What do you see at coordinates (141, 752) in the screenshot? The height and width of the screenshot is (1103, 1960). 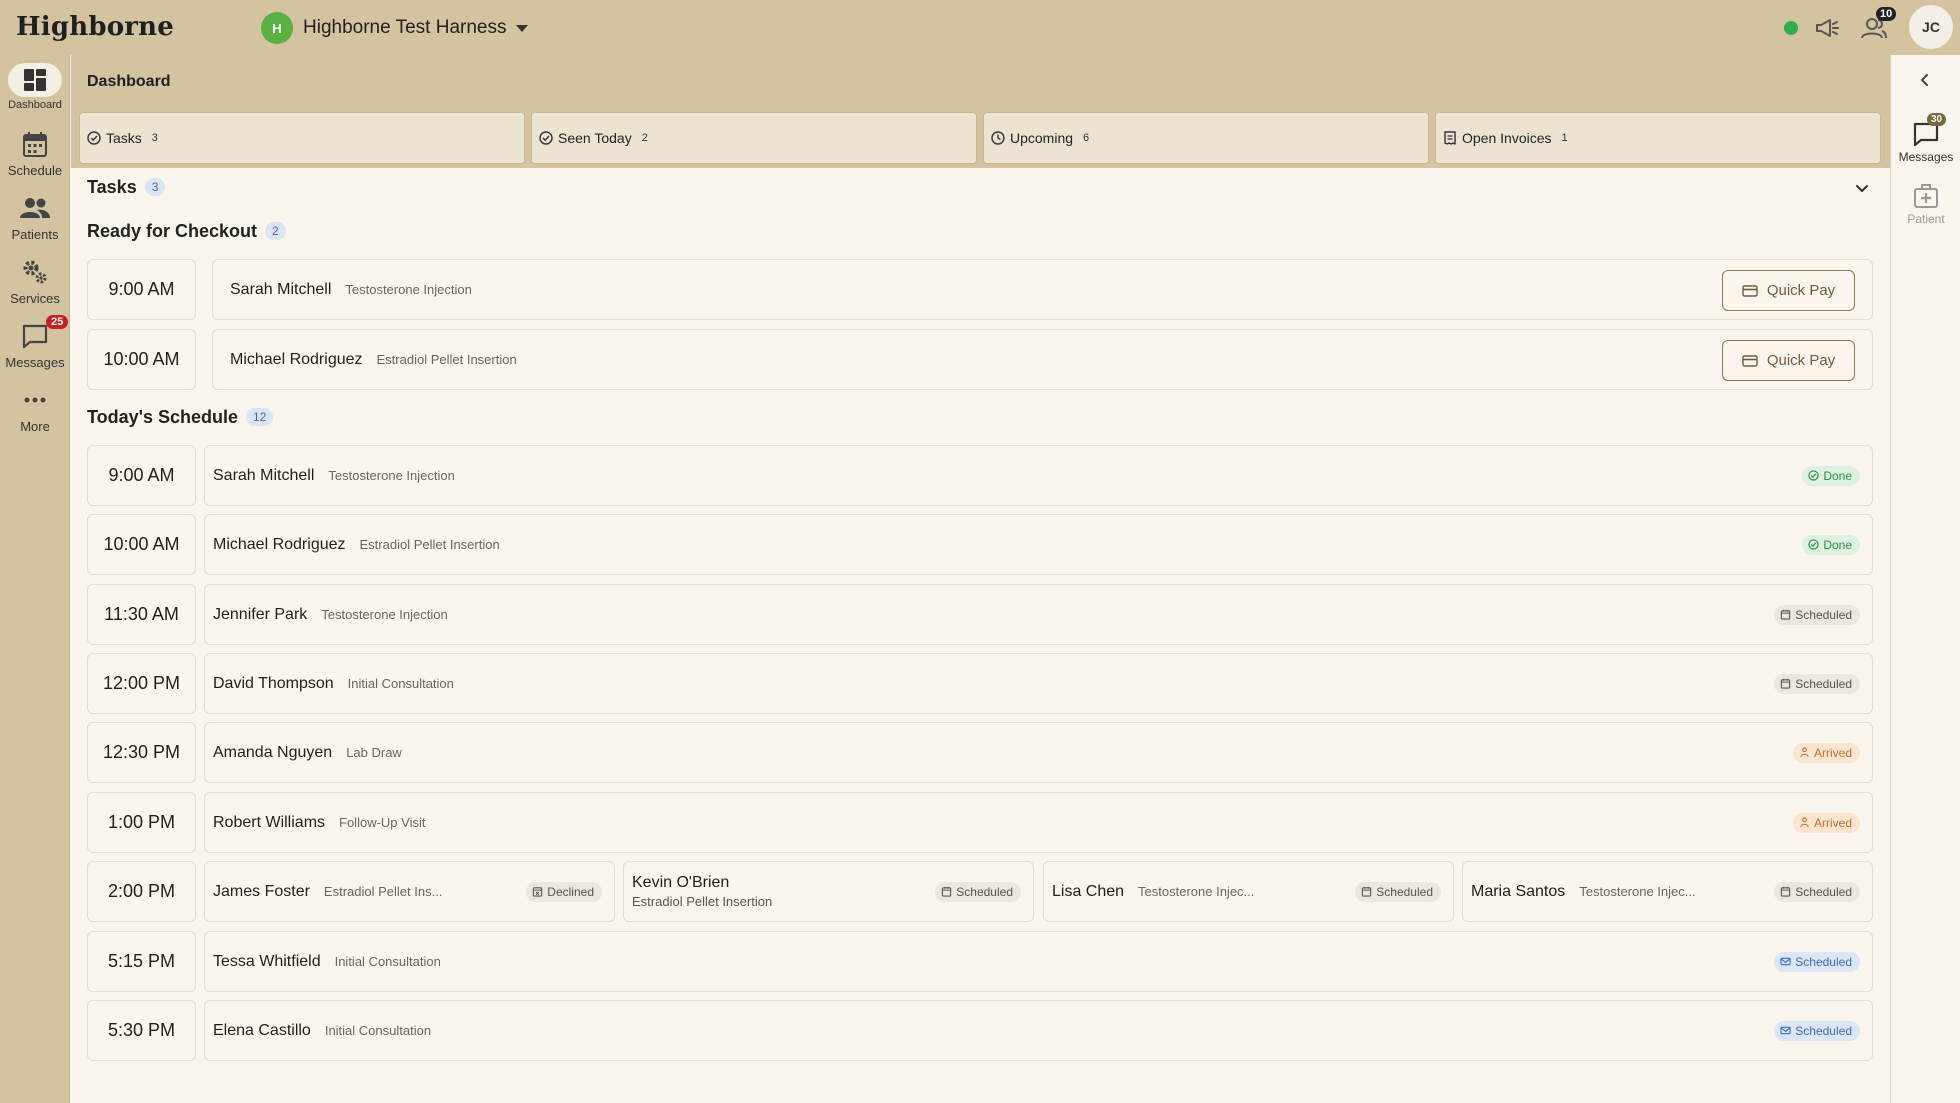 I see `schedule-time: 12:30 PM` at bounding box center [141, 752].